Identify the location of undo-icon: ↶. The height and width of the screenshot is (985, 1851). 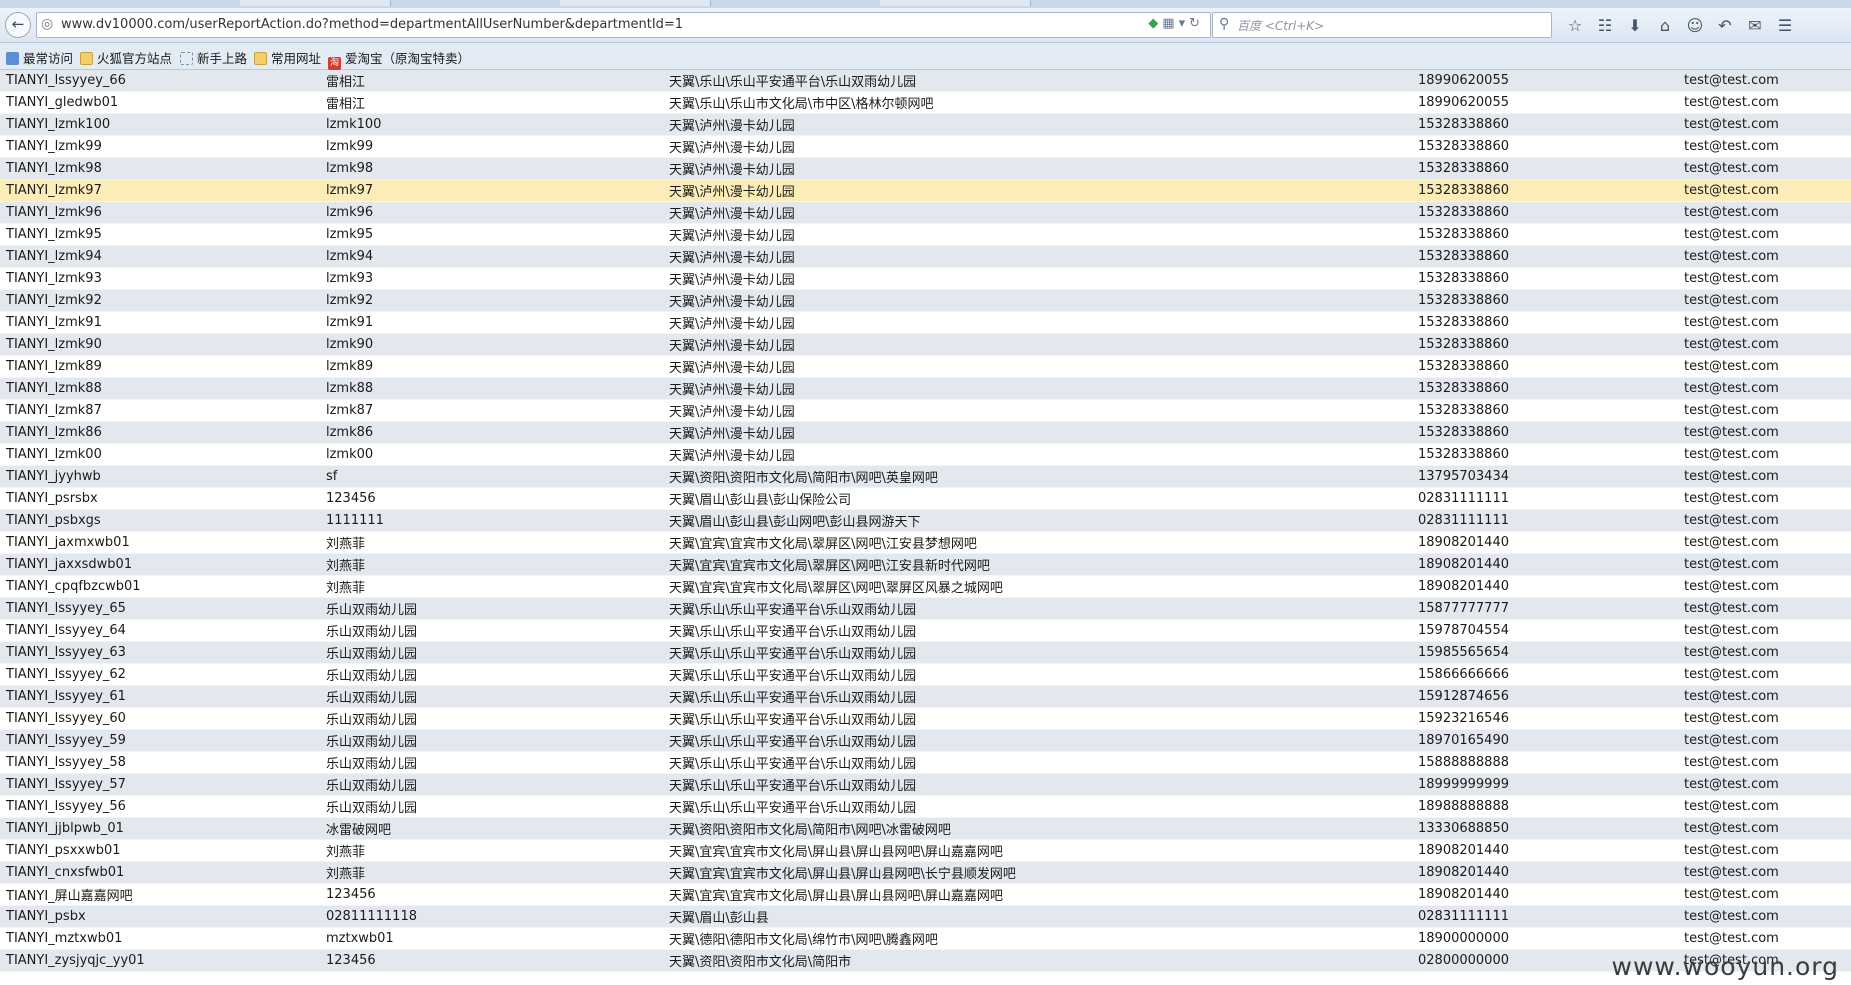
(1725, 26).